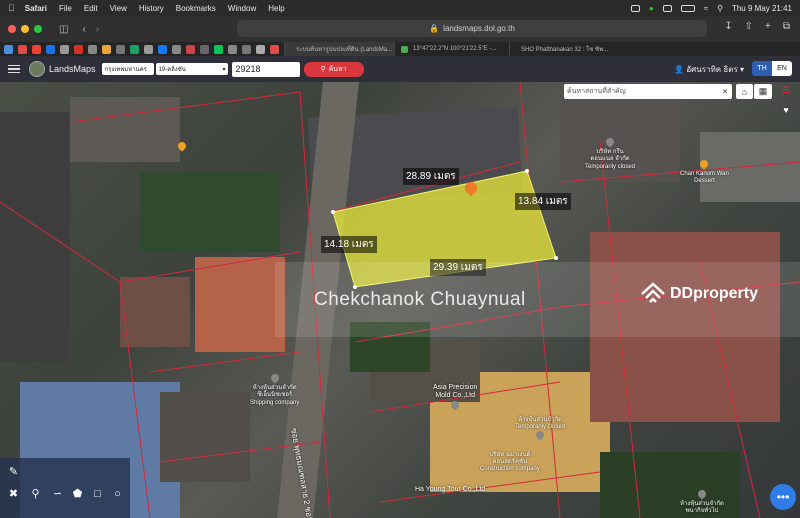  I want to click on url-bar: 🔒 landsmaps.dol.go.th, so click(472, 28).